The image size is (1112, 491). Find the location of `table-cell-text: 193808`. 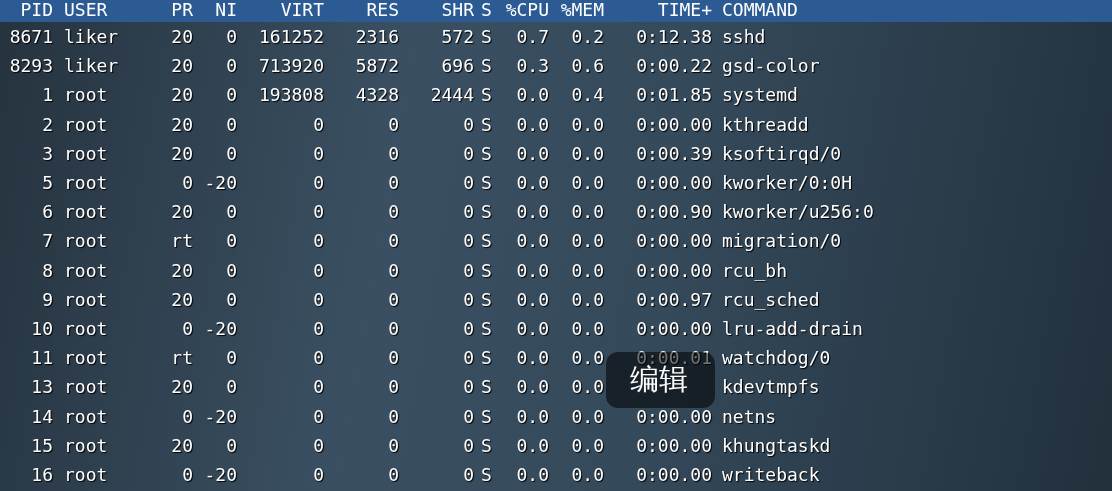

table-cell-text: 193808 is located at coordinates (290, 95).